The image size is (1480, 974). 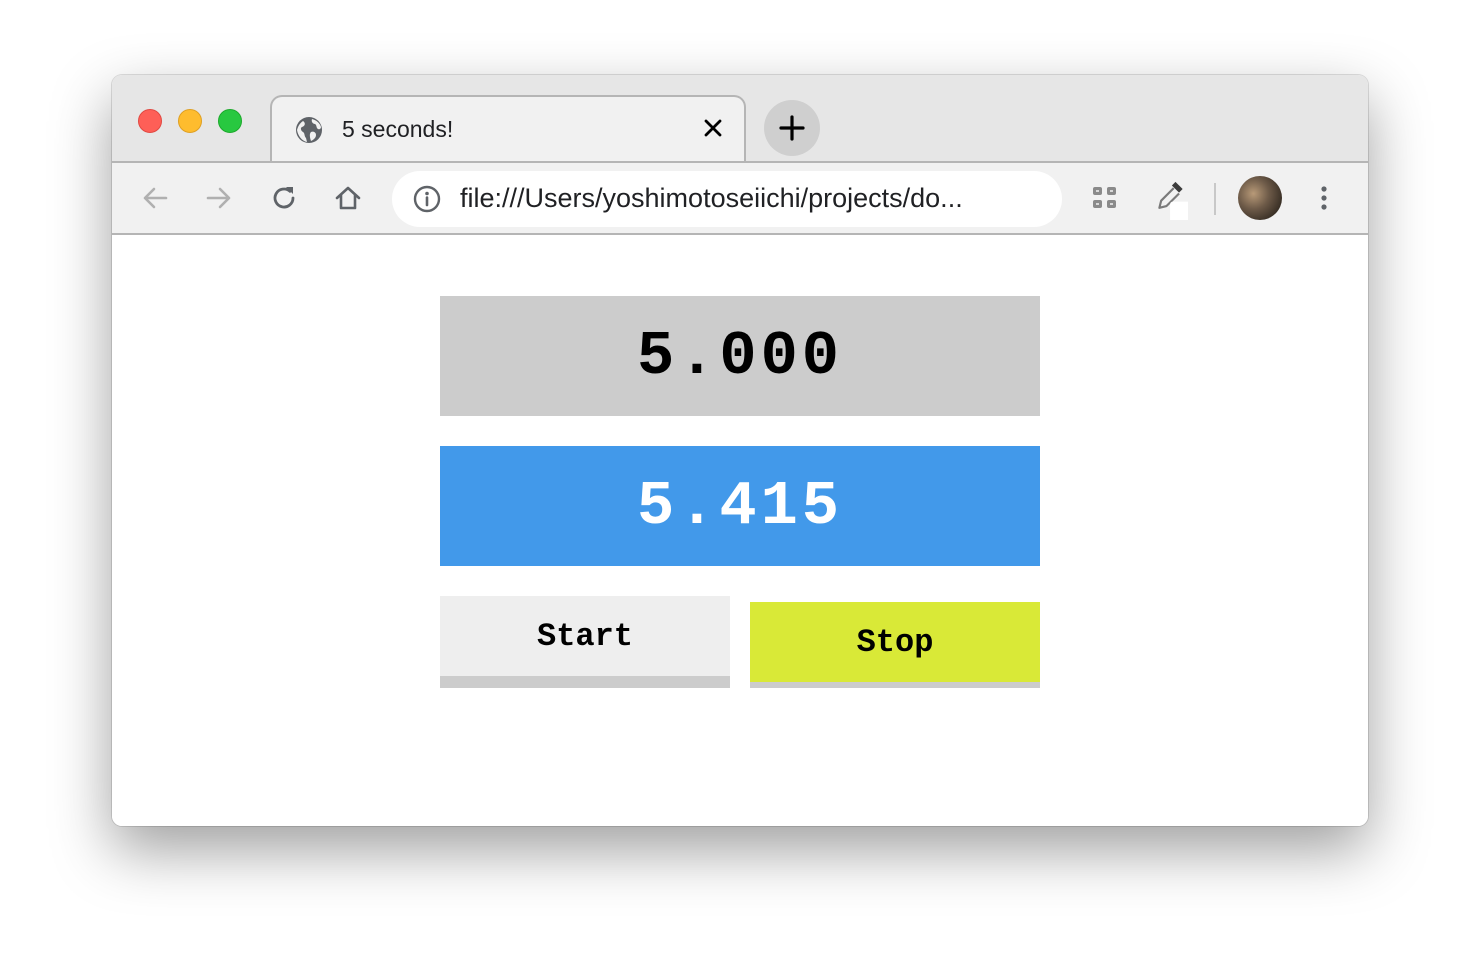 What do you see at coordinates (740, 356) in the screenshot?
I see `target-time-display: 5.000` at bounding box center [740, 356].